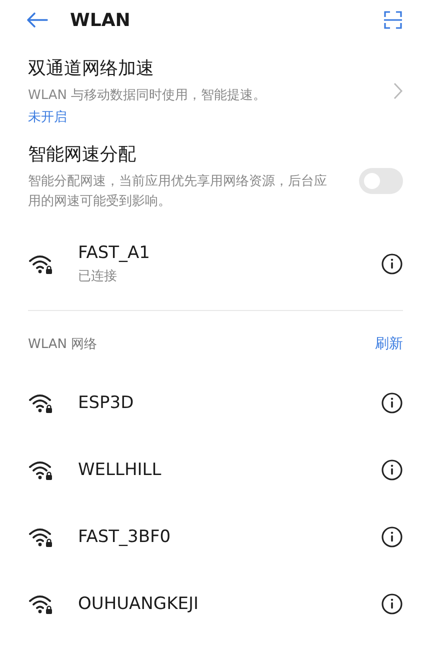  Describe the element at coordinates (215, 84) in the screenshot. I see `setting-item: 双通道网络加速 WLAN 与移动数据同时使用，智能提速。 未开启` at that location.